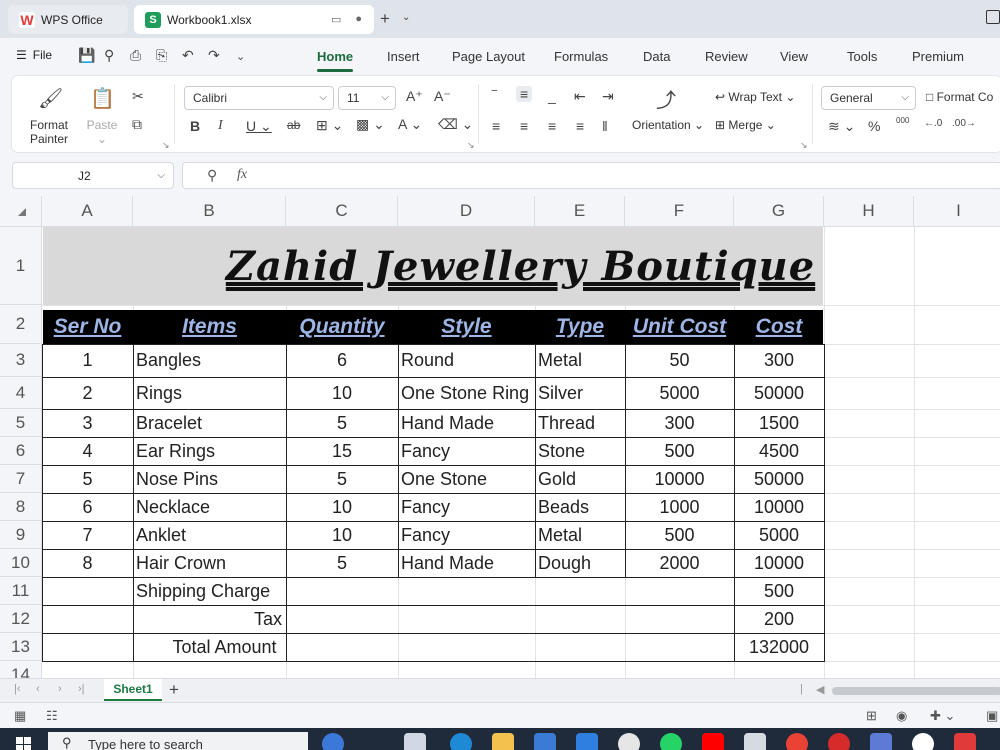 The image size is (1000, 750). What do you see at coordinates (779, 423) in the screenshot?
I see `data-cell: 1500` at bounding box center [779, 423].